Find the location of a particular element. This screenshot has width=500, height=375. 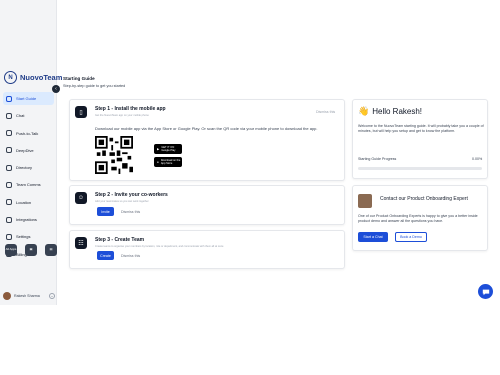

sidebar-item-push-to-talk: Push-to-Talk is located at coordinates (28, 133).